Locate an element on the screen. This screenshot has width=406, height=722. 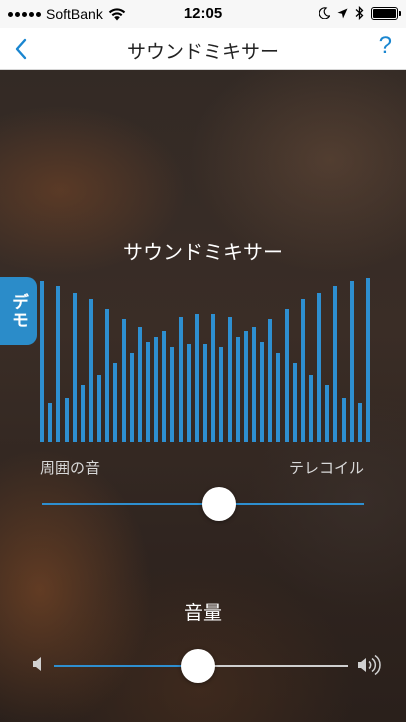
demo-tab: デモ is located at coordinates (18, 311).